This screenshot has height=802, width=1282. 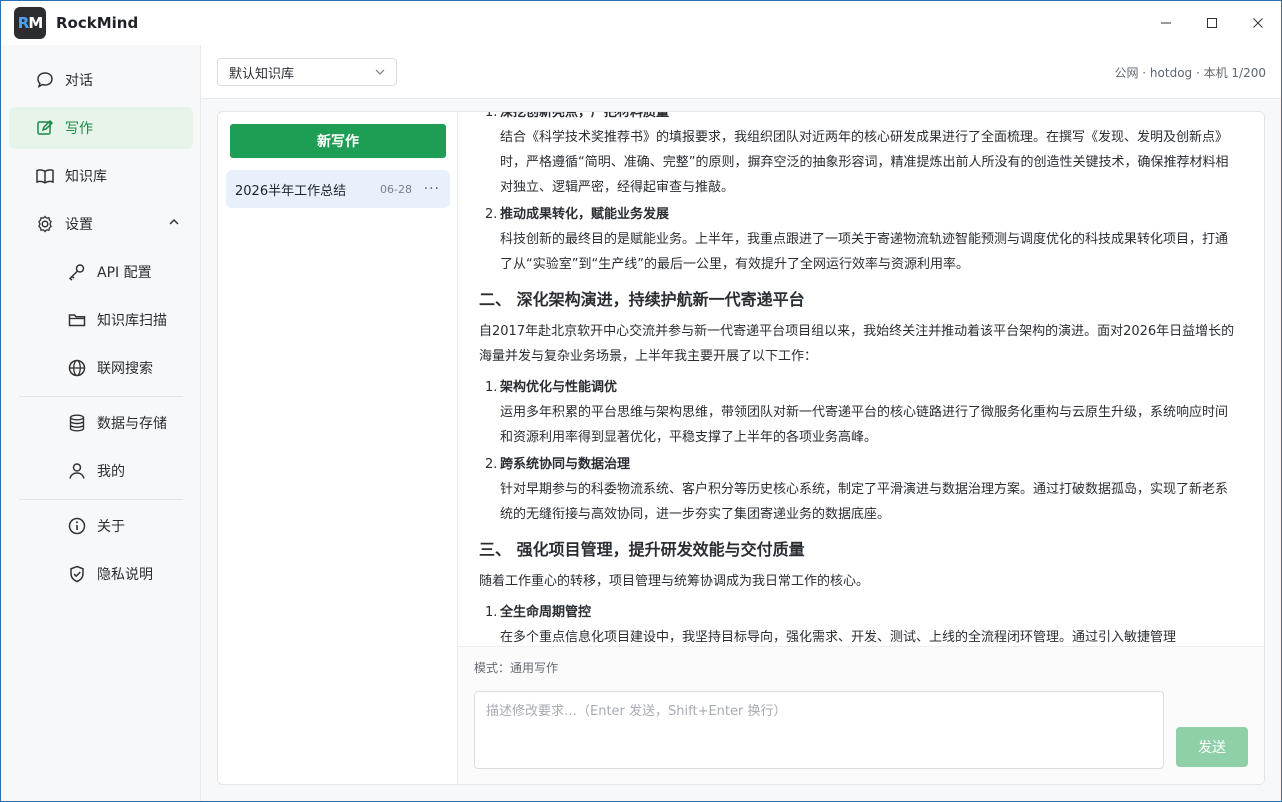 I want to click on revision-prompt-input: 描述修改要求…（Enter 发送，Shift+Enter 换行）, so click(x=819, y=730).